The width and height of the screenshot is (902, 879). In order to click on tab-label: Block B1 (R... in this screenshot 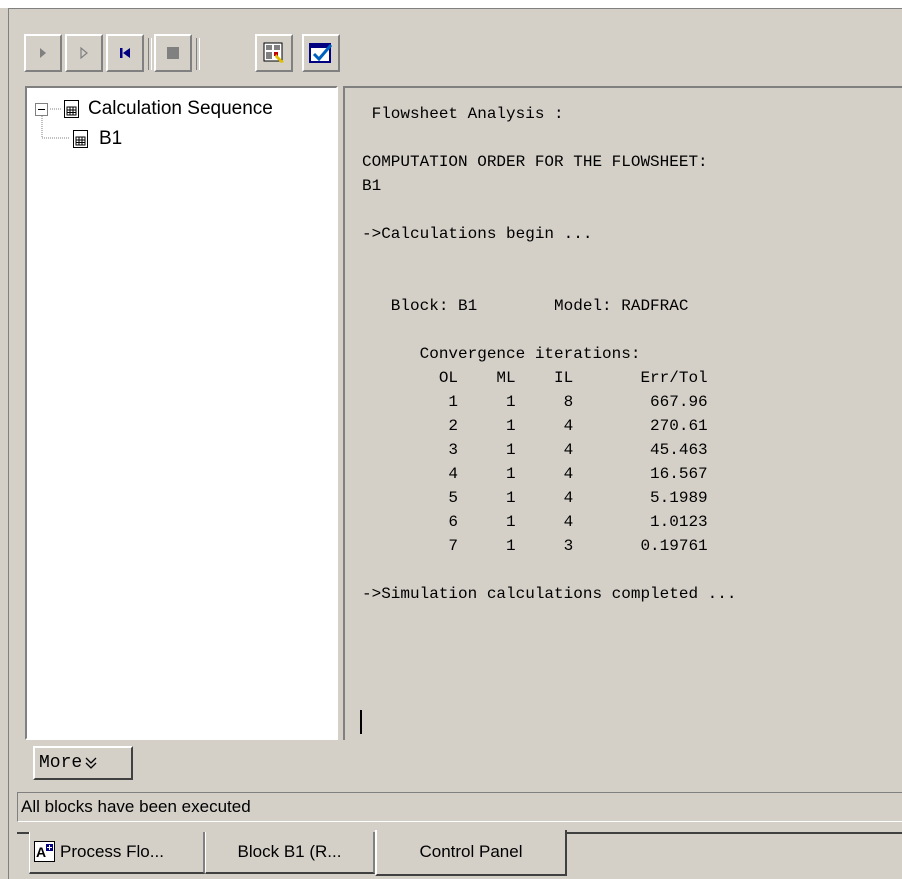, I will do `click(289, 851)`.